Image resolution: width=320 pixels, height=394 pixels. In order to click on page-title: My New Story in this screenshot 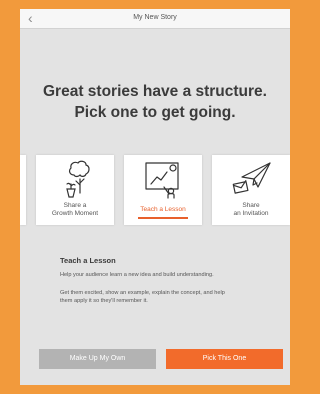, I will do `click(155, 17)`.